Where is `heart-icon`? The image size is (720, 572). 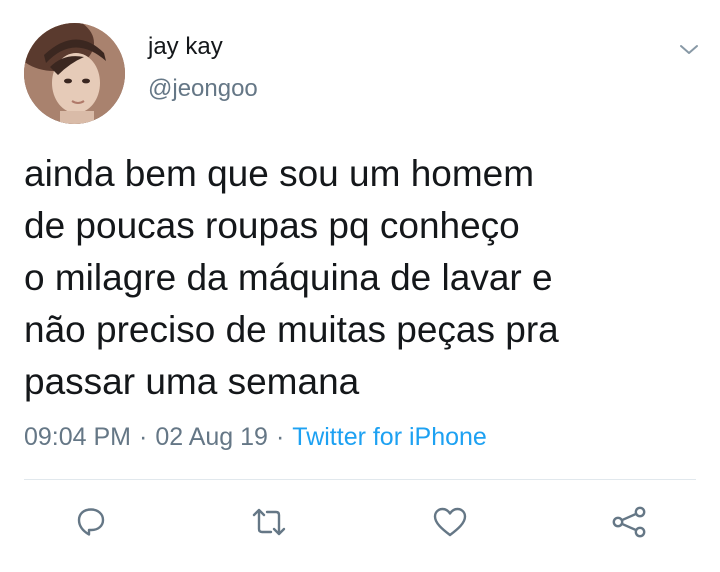 heart-icon is located at coordinates (450, 522).